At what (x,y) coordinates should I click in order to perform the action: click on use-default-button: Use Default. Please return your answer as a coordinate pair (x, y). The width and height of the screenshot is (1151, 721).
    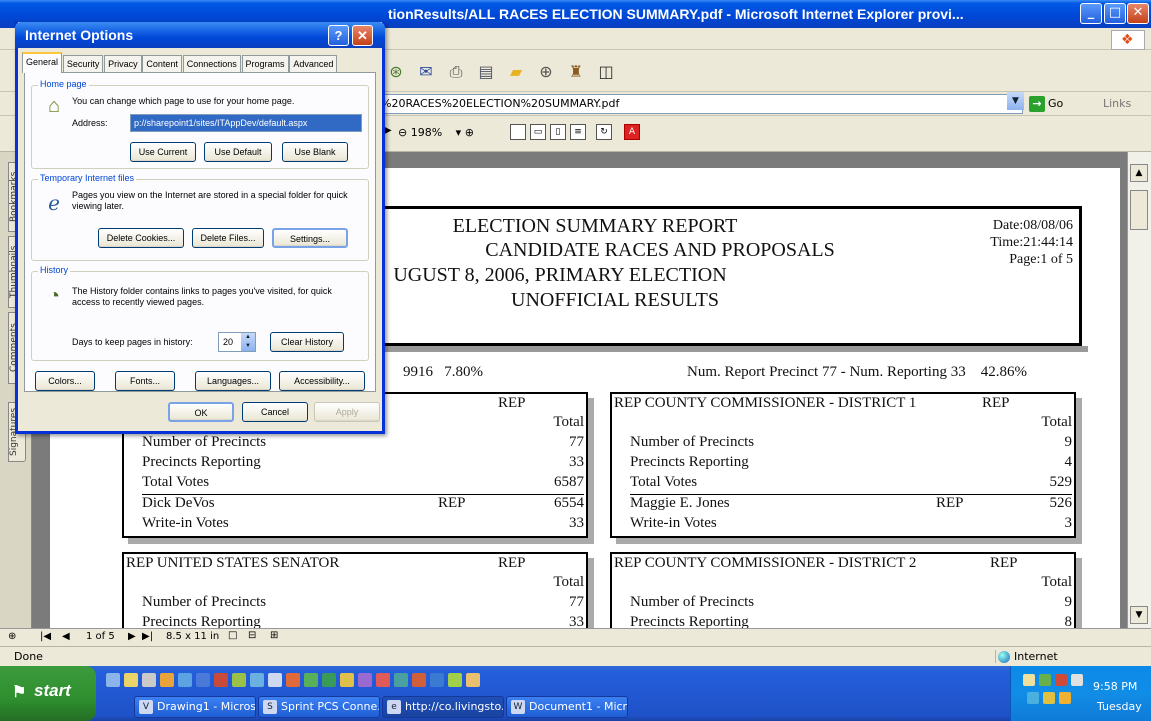
    Looking at the image, I should click on (238, 152).